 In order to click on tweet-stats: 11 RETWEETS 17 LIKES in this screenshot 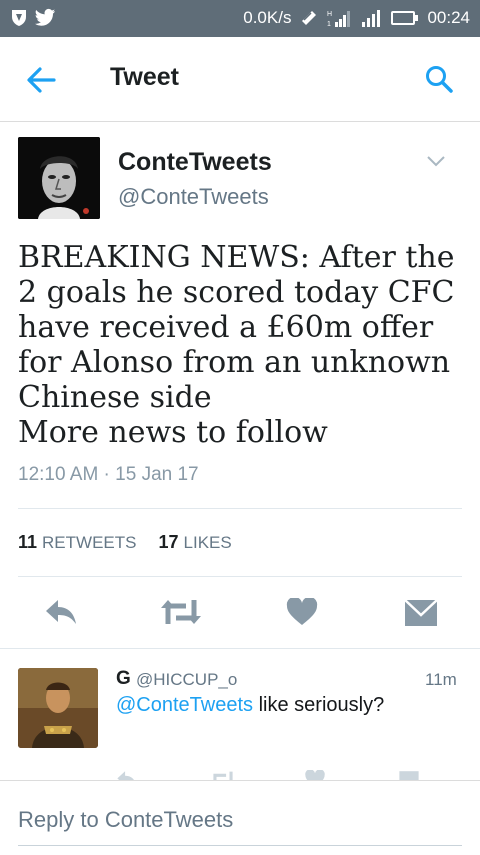, I will do `click(125, 542)`.